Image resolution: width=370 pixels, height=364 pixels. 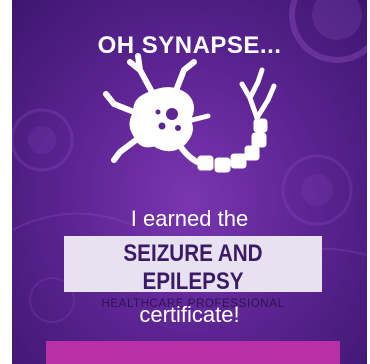 I want to click on certificate-text: certificate!, so click(x=189, y=314).